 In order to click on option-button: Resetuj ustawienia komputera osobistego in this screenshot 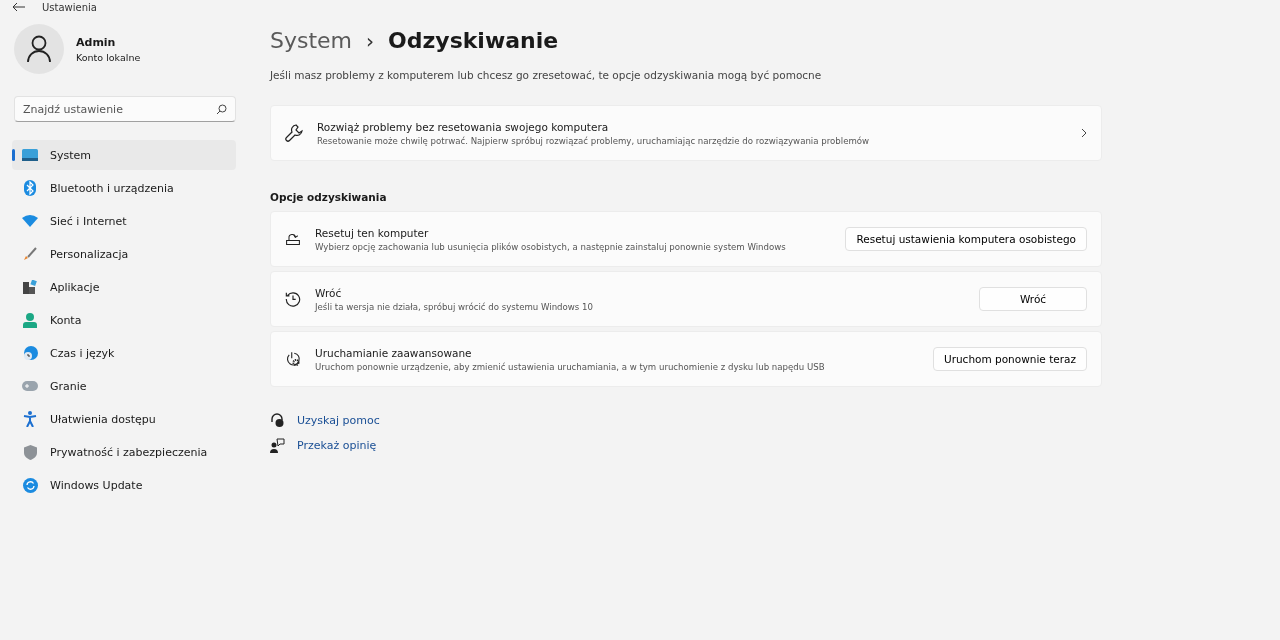, I will do `click(966, 239)`.